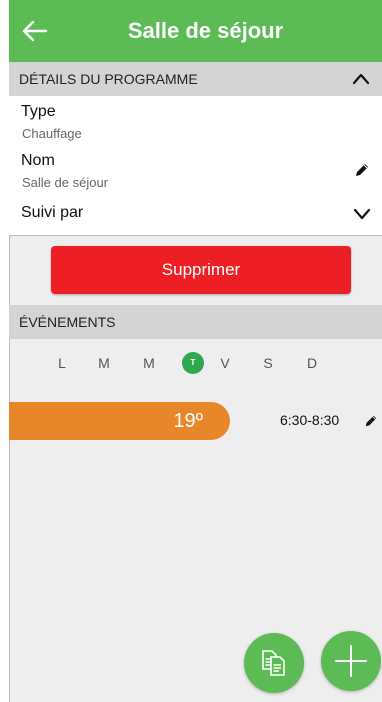 This screenshot has width=382, height=702. What do you see at coordinates (38, 111) in the screenshot?
I see `type-label: Type` at bounding box center [38, 111].